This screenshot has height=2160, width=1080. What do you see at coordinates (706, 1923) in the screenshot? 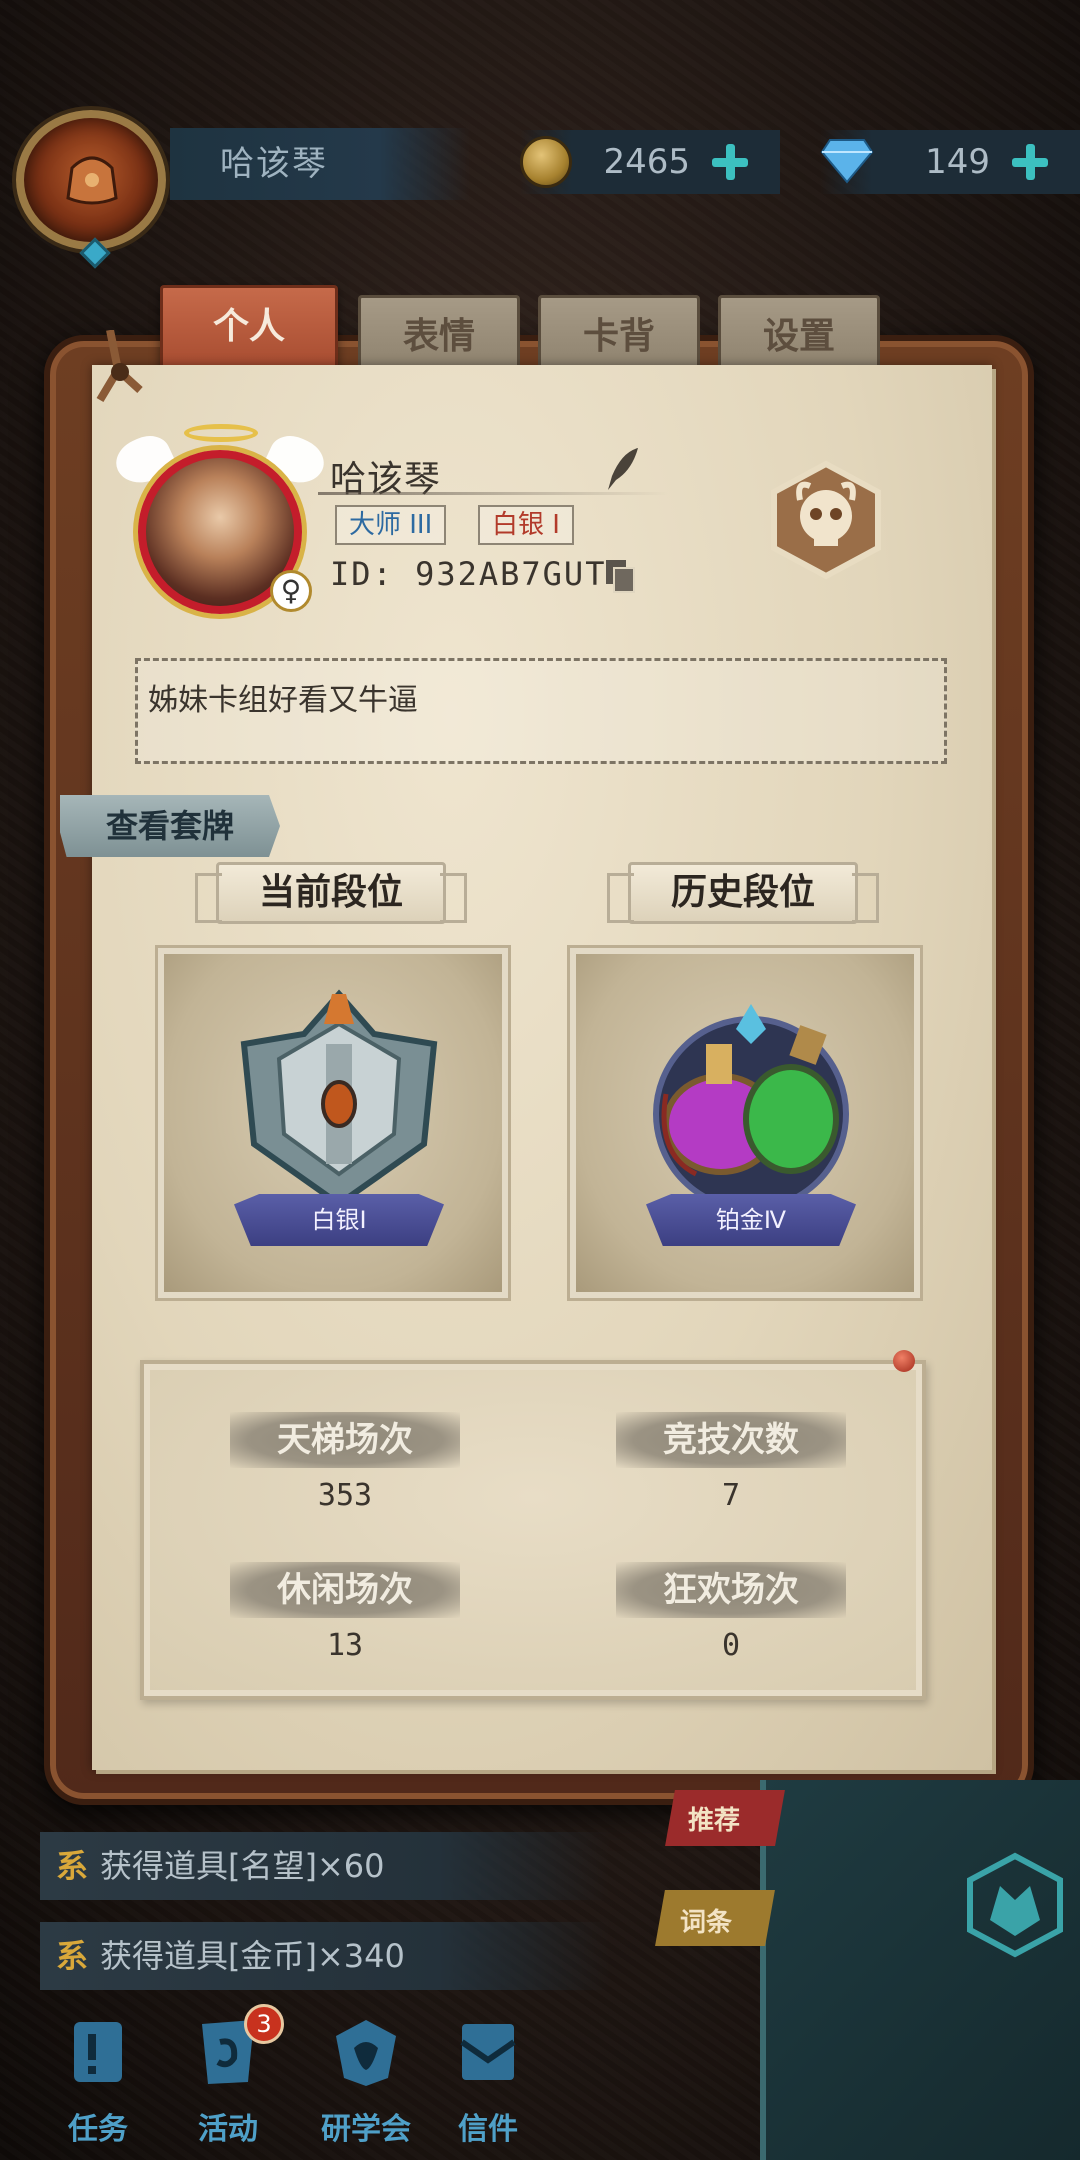
I see `side-ribbon-gold-label: 词条` at bounding box center [706, 1923].